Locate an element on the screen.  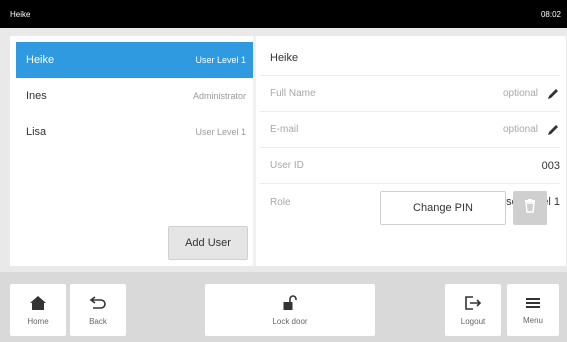
email-label: E-mail is located at coordinates (284, 129).